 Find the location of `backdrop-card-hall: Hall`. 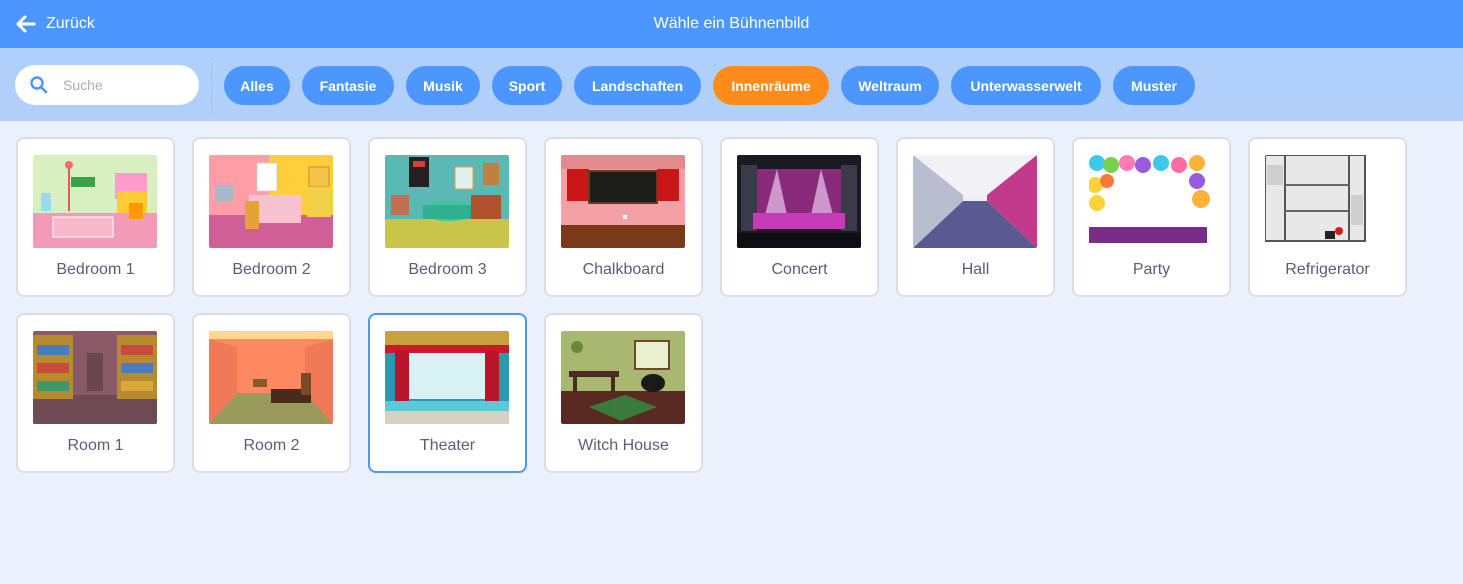

backdrop-card-hall: Hall is located at coordinates (975, 217).